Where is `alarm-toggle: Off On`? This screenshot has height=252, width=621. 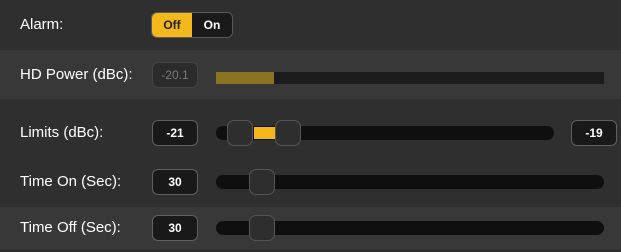
alarm-toggle: Off On is located at coordinates (192, 25).